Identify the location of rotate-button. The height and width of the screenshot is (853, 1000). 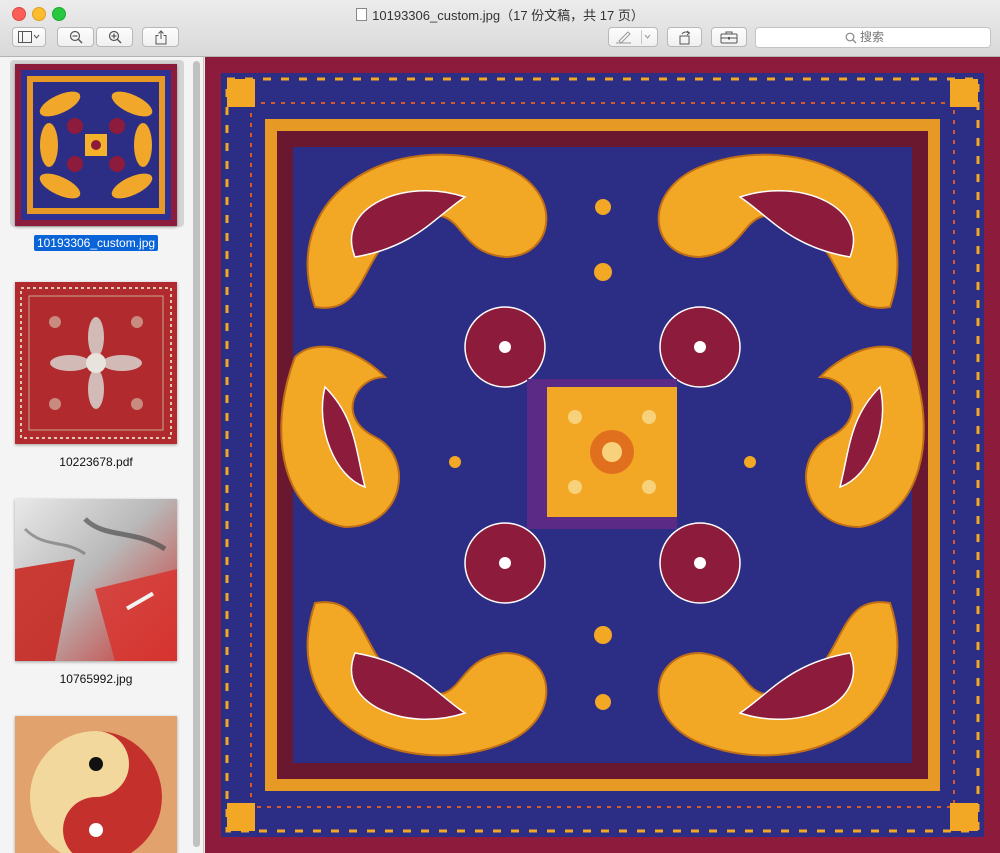
(684, 37).